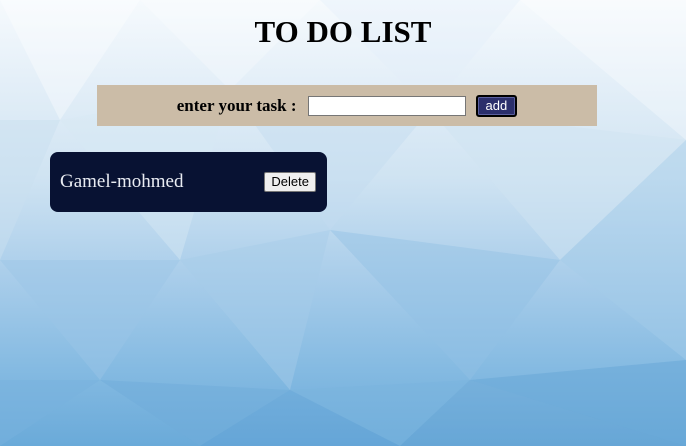  I want to click on task-item: Gamel-mohmed Delete, so click(188, 182).